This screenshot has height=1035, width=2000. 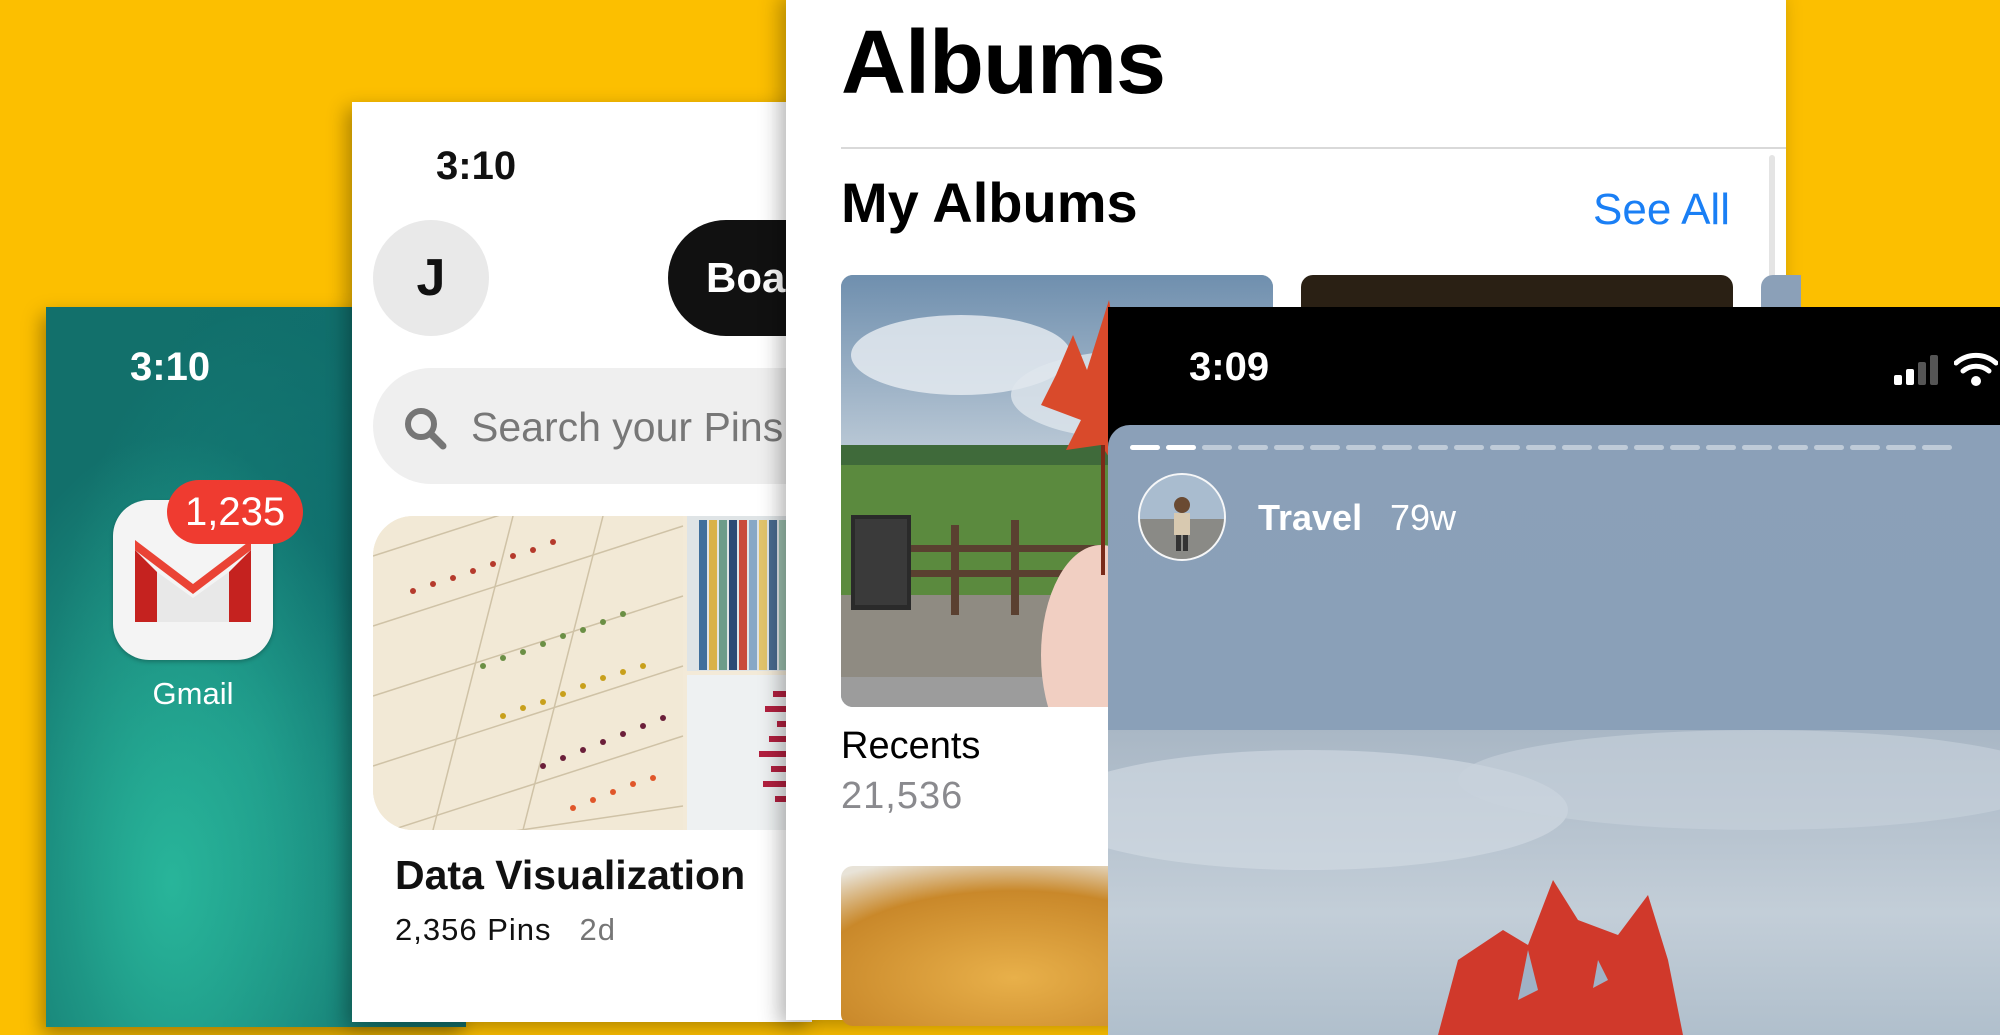 I want to click on album-count: 21,536, so click(x=902, y=796).